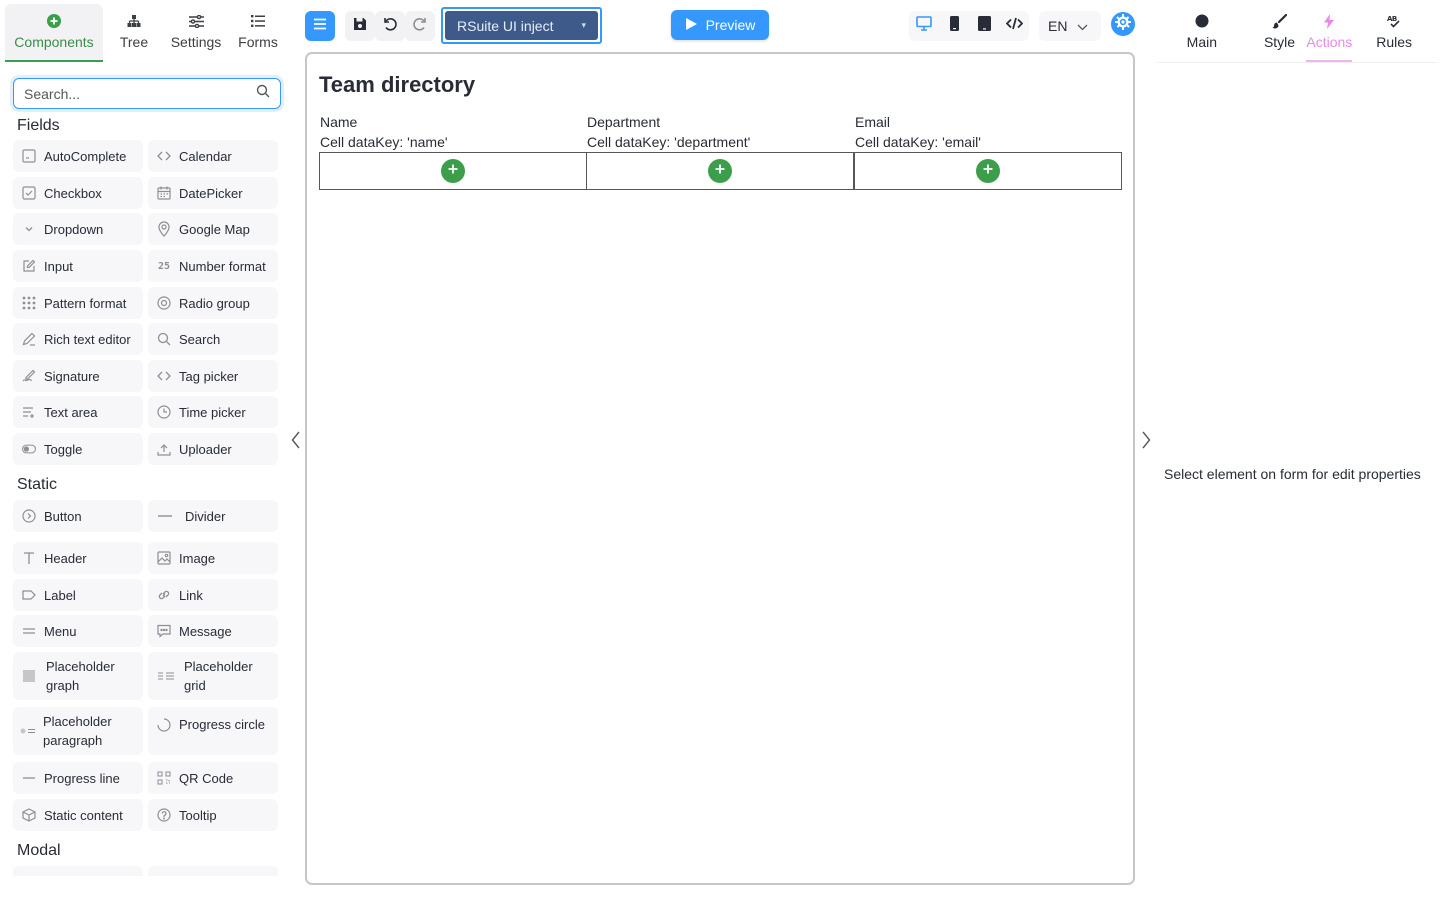  Describe the element at coordinates (140, 93) in the screenshot. I see `search-input` at that location.